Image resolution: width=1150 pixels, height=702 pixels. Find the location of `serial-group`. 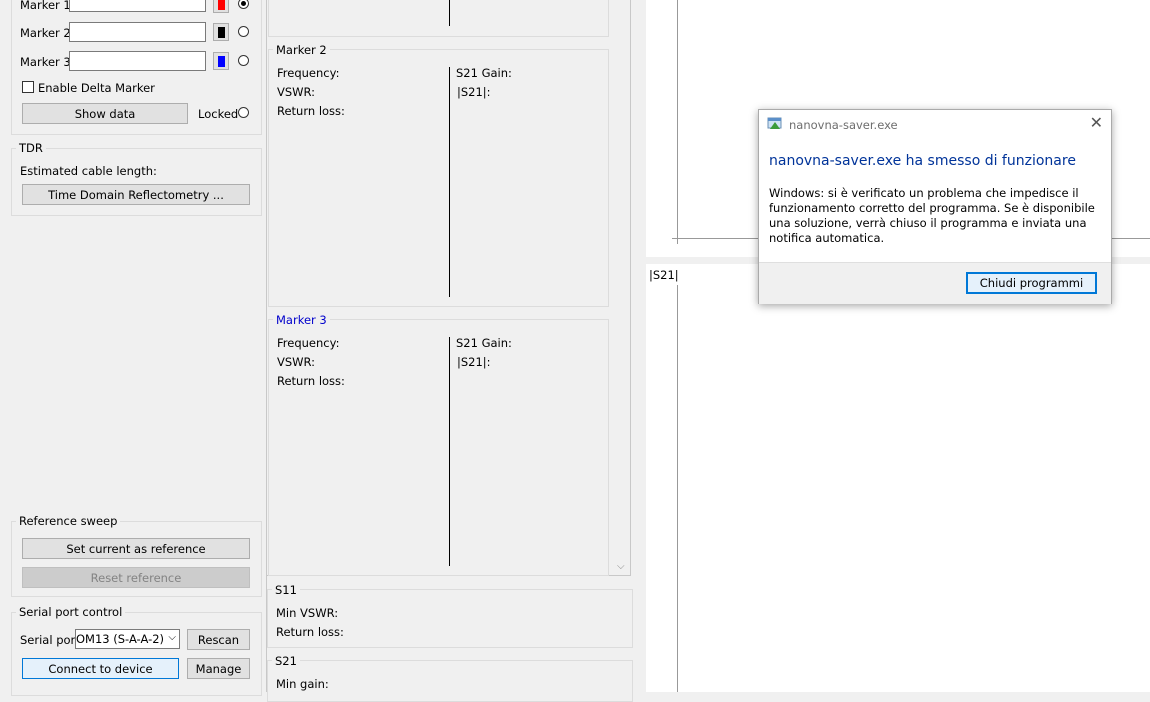

serial-group is located at coordinates (136, 654).